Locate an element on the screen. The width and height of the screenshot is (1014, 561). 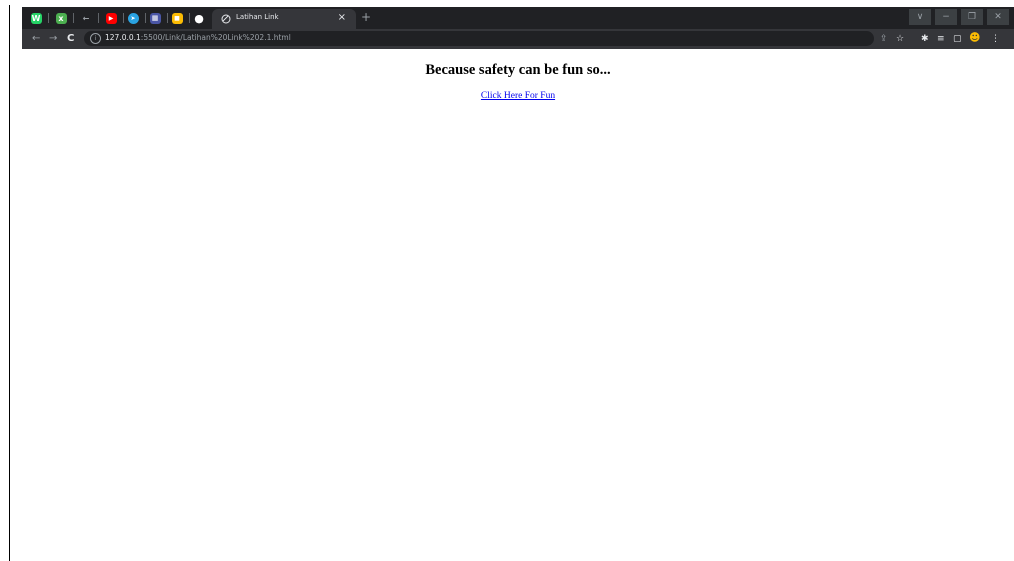
fun-link: Click Here For Fun is located at coordinates (518, 96).